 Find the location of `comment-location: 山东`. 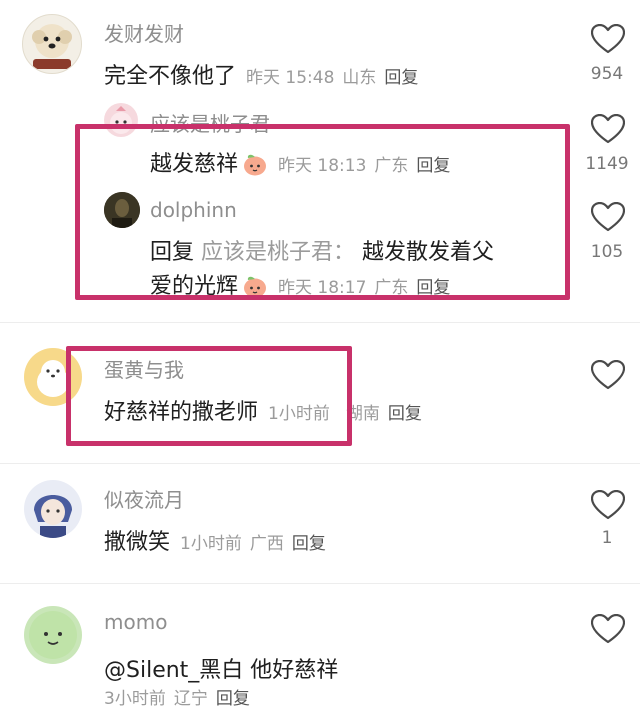

comment-location: 山东 is located at coordinates (359, 78).